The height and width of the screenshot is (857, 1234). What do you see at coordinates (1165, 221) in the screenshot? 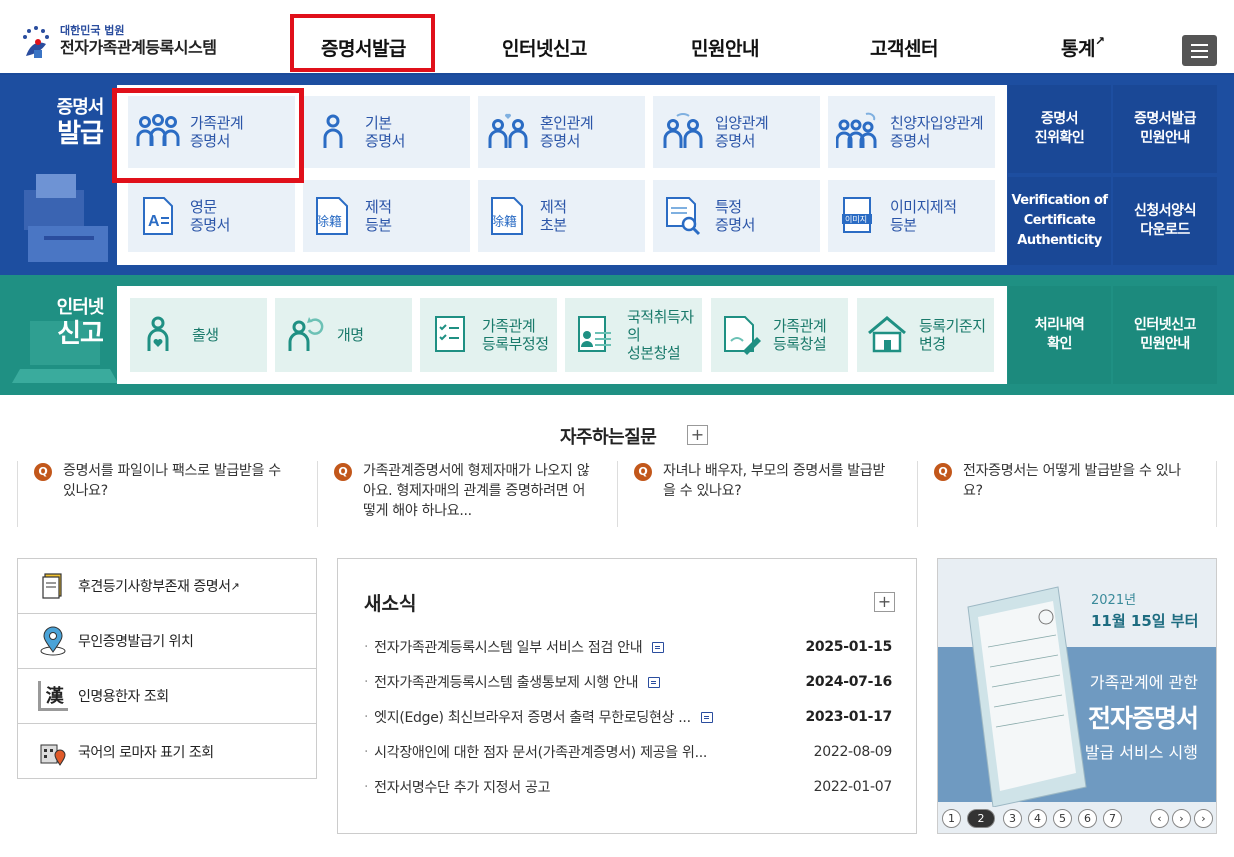
I see `side-form-download: 신청서양식 다운로드` at bounding box center [1165, 221].